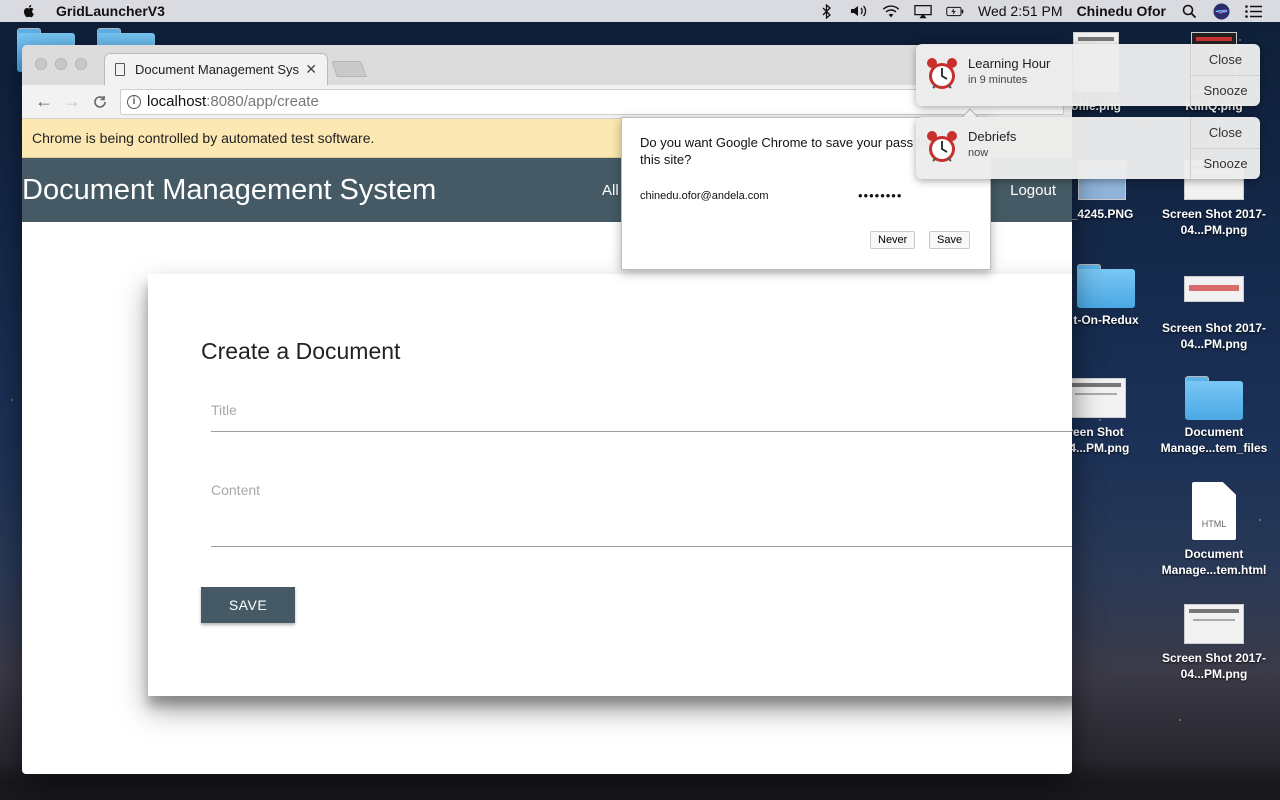  What do you see at coordinates (1020, 11) in the screenshot?
I see `menubar-clock: Wed 2:51 PM` at bounding box center [1020, 11].